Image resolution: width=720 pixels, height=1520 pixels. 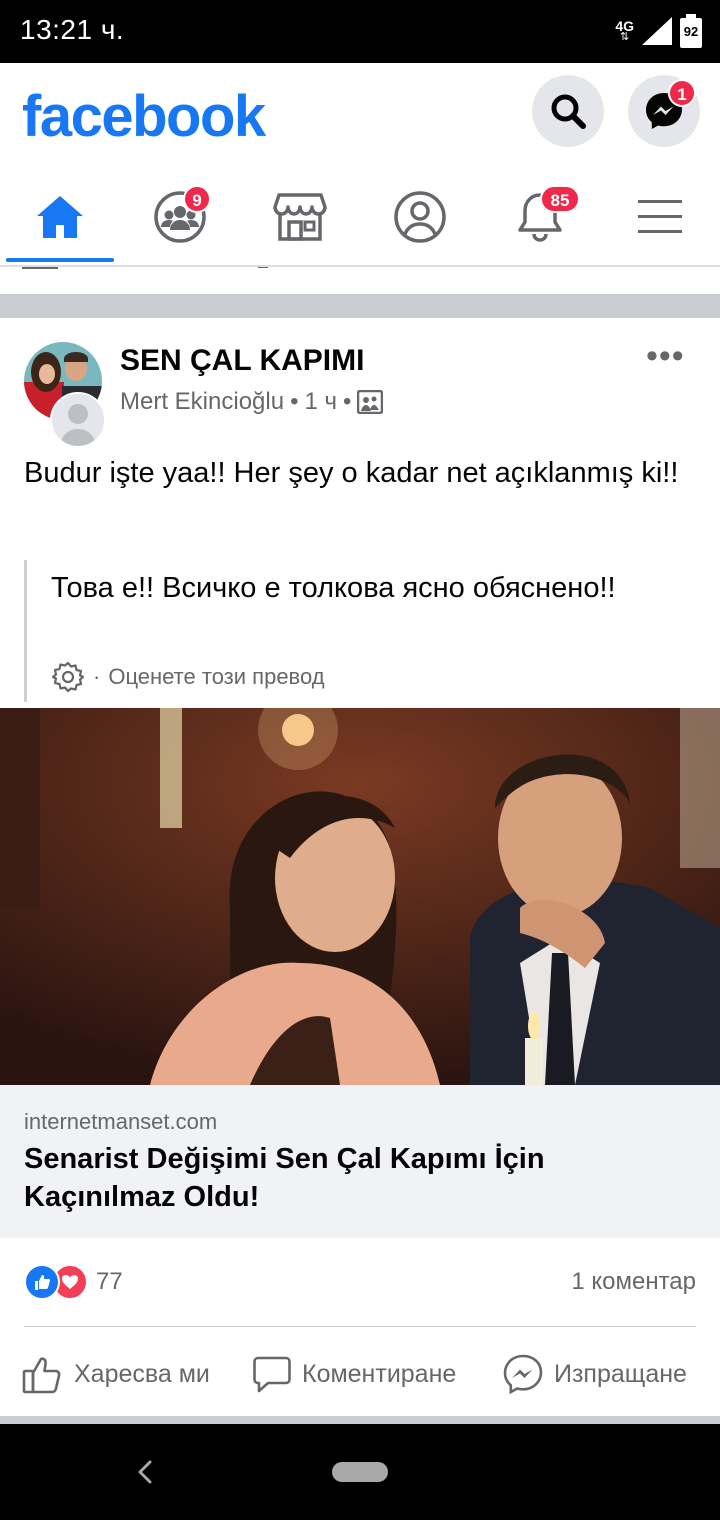 What do you see at coordinates (144, 1472) in the screenshot?
I see `back-icon` at bounding box center [144, 1472].